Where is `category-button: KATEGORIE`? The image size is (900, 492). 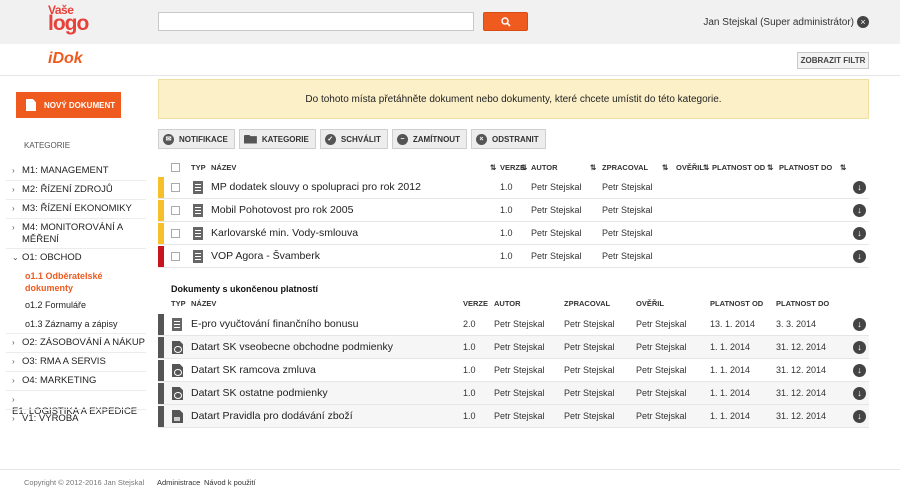 category-button: KATEGORIE is located at coordinates (277, 139).